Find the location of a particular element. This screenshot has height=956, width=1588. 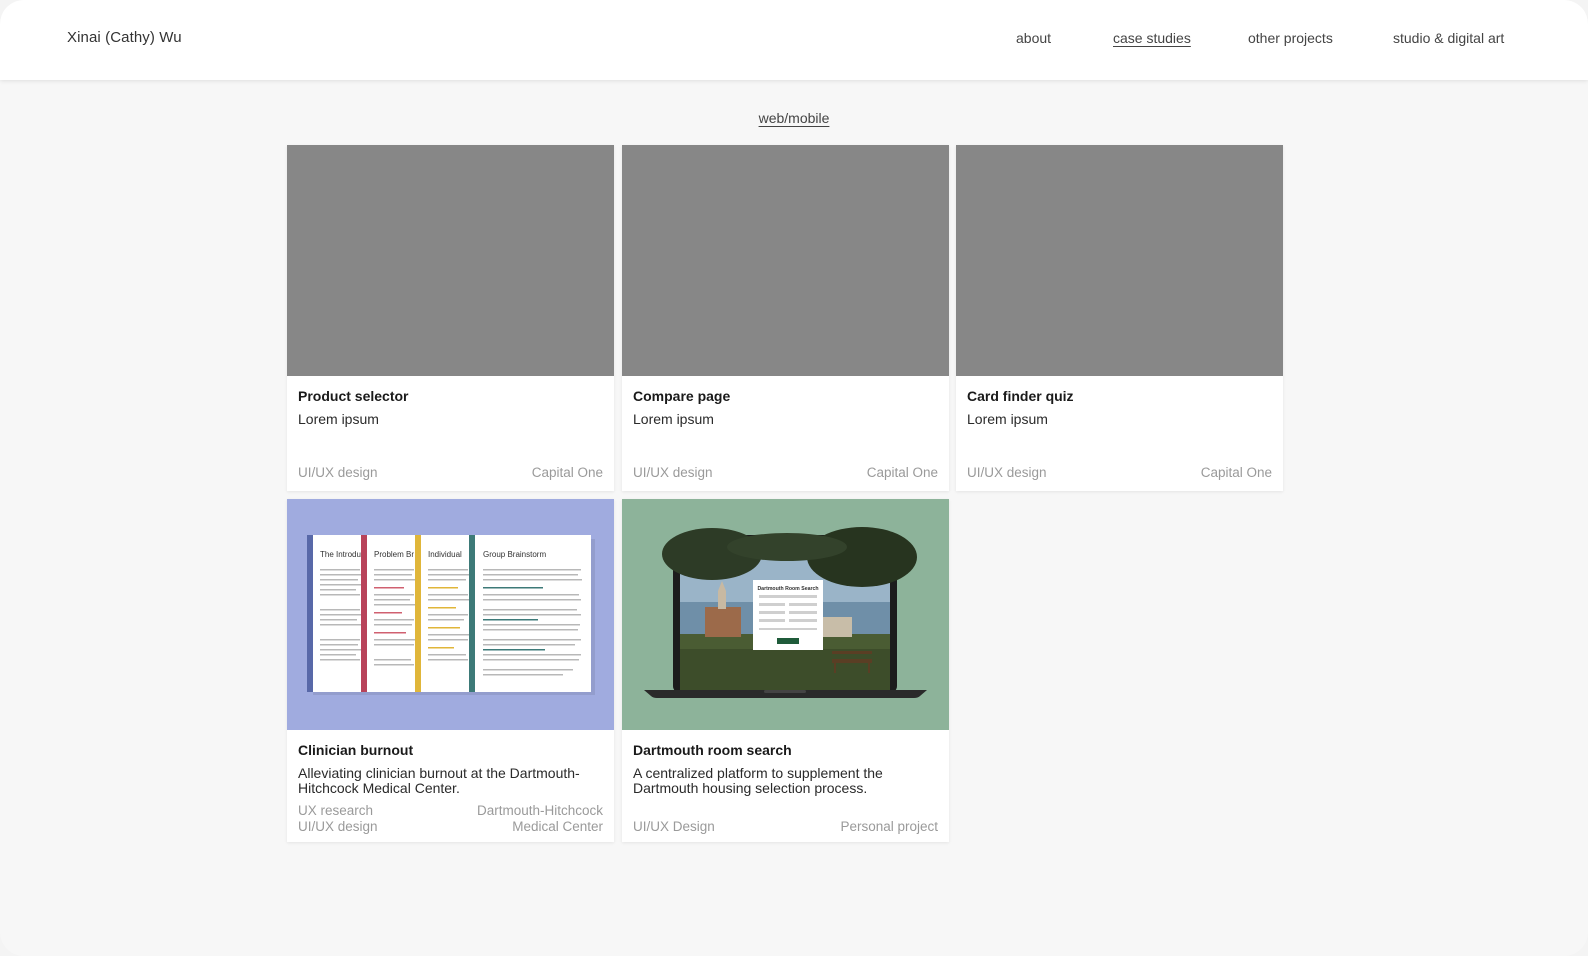

page-heading: Group Brainstorm is located at coordinates (514, 554).